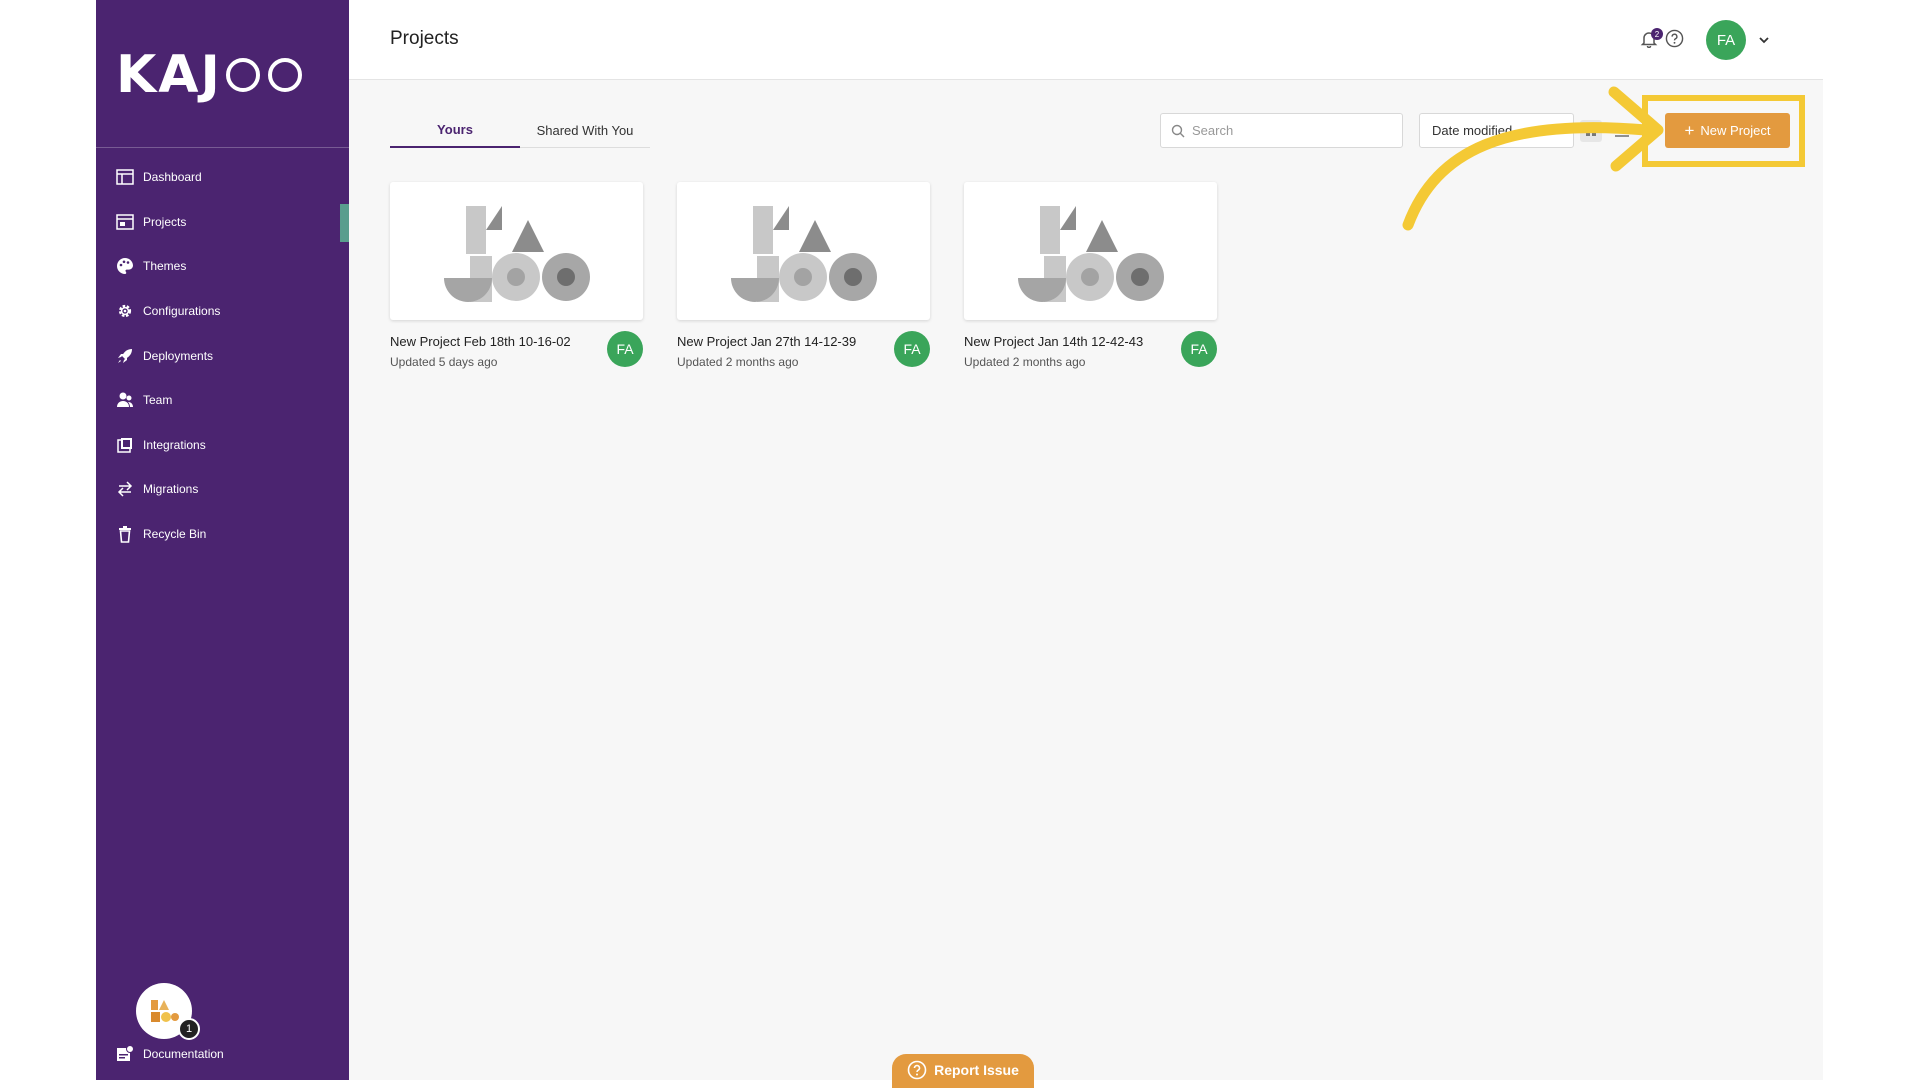 The height and width of the screenshot is (1088, 1920). I want to click on migrate-arrows-icon, so click(125, 489).